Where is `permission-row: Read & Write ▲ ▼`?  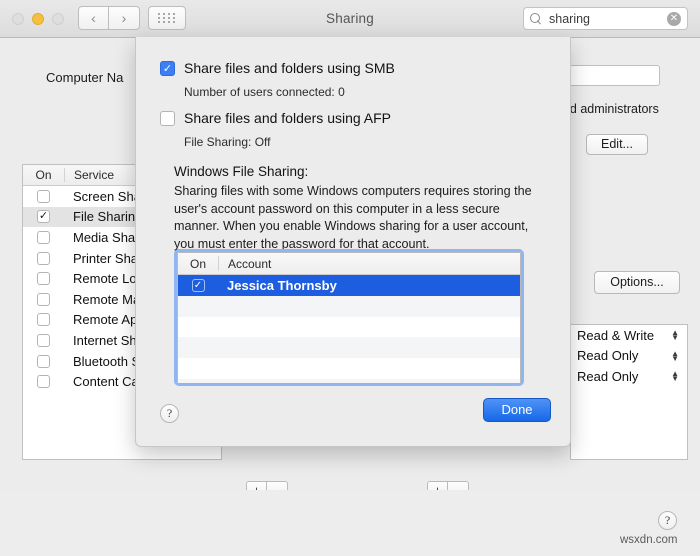
permission-row: Read & Write ▲ ▼ is located at coordinates (629, 335).